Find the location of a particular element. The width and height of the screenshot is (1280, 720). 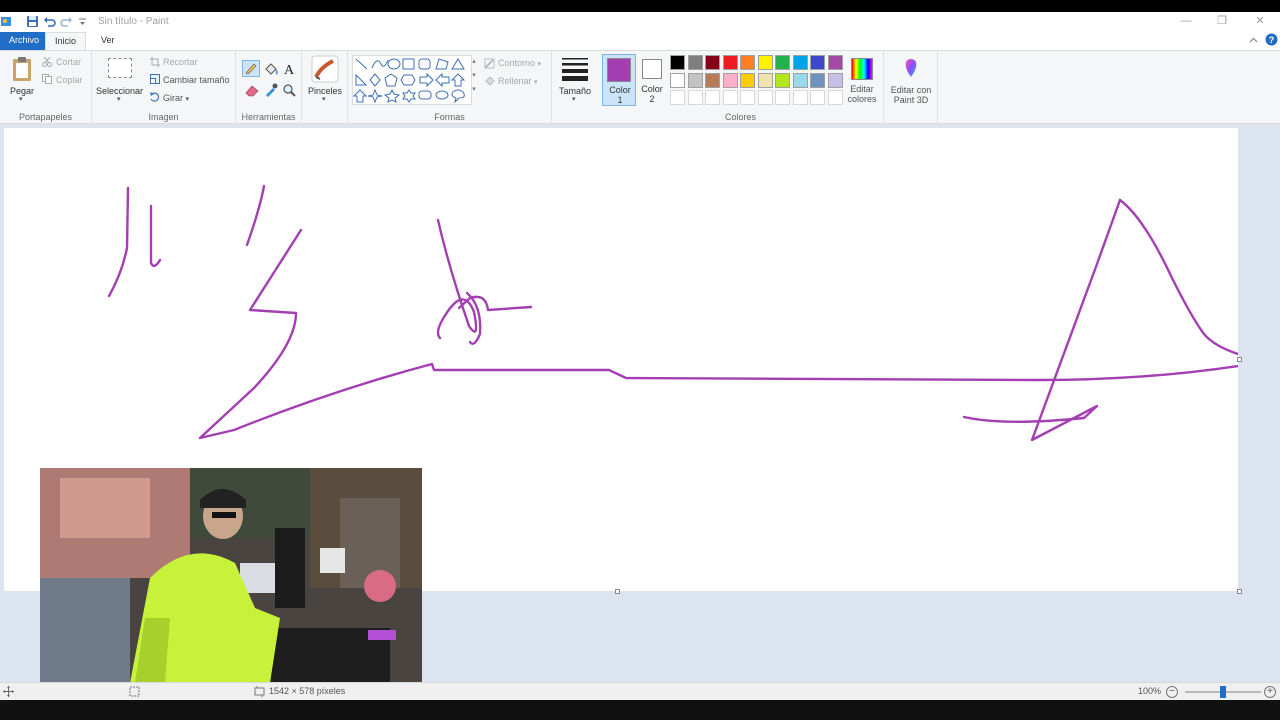

tab-inicio: Inicio is located at coordinates (66, 41).